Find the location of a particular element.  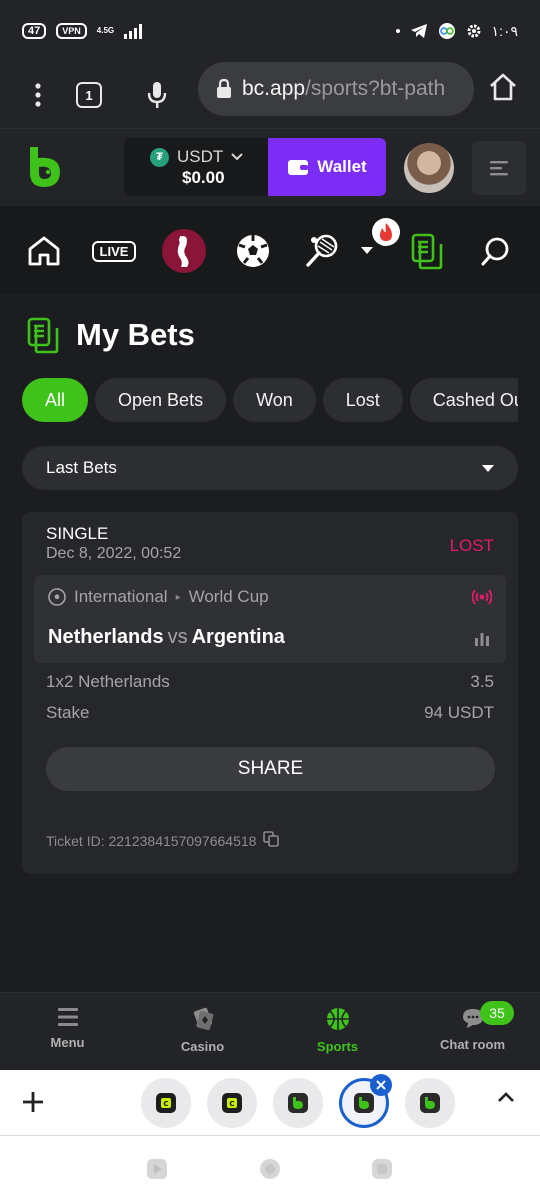

nav-sports: Sports is located at coordinates (337, 1030).